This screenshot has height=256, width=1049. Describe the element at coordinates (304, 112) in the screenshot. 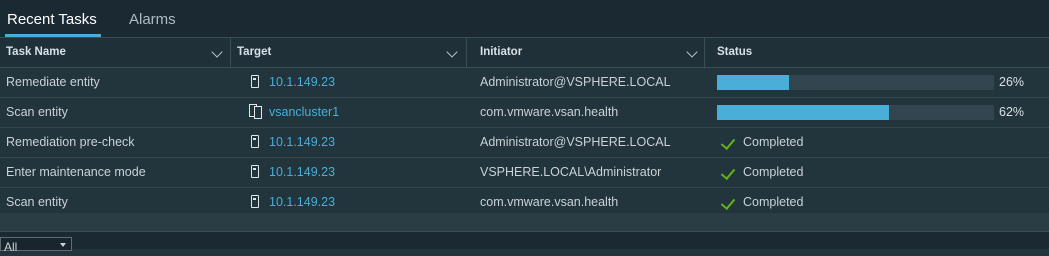

I see `target-link: vsancluster1` at that location.